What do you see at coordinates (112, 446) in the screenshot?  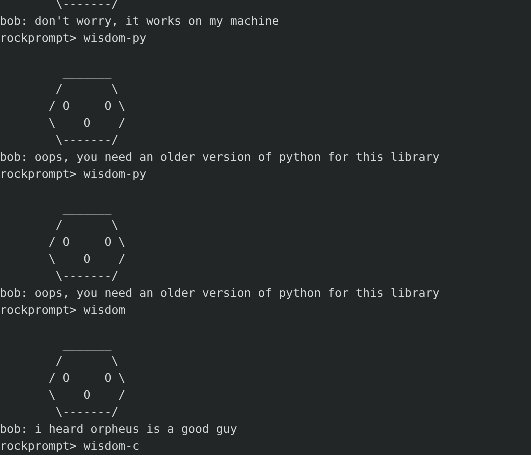 I see `command-text: wisdom-c` at bounding box center [112, 446].